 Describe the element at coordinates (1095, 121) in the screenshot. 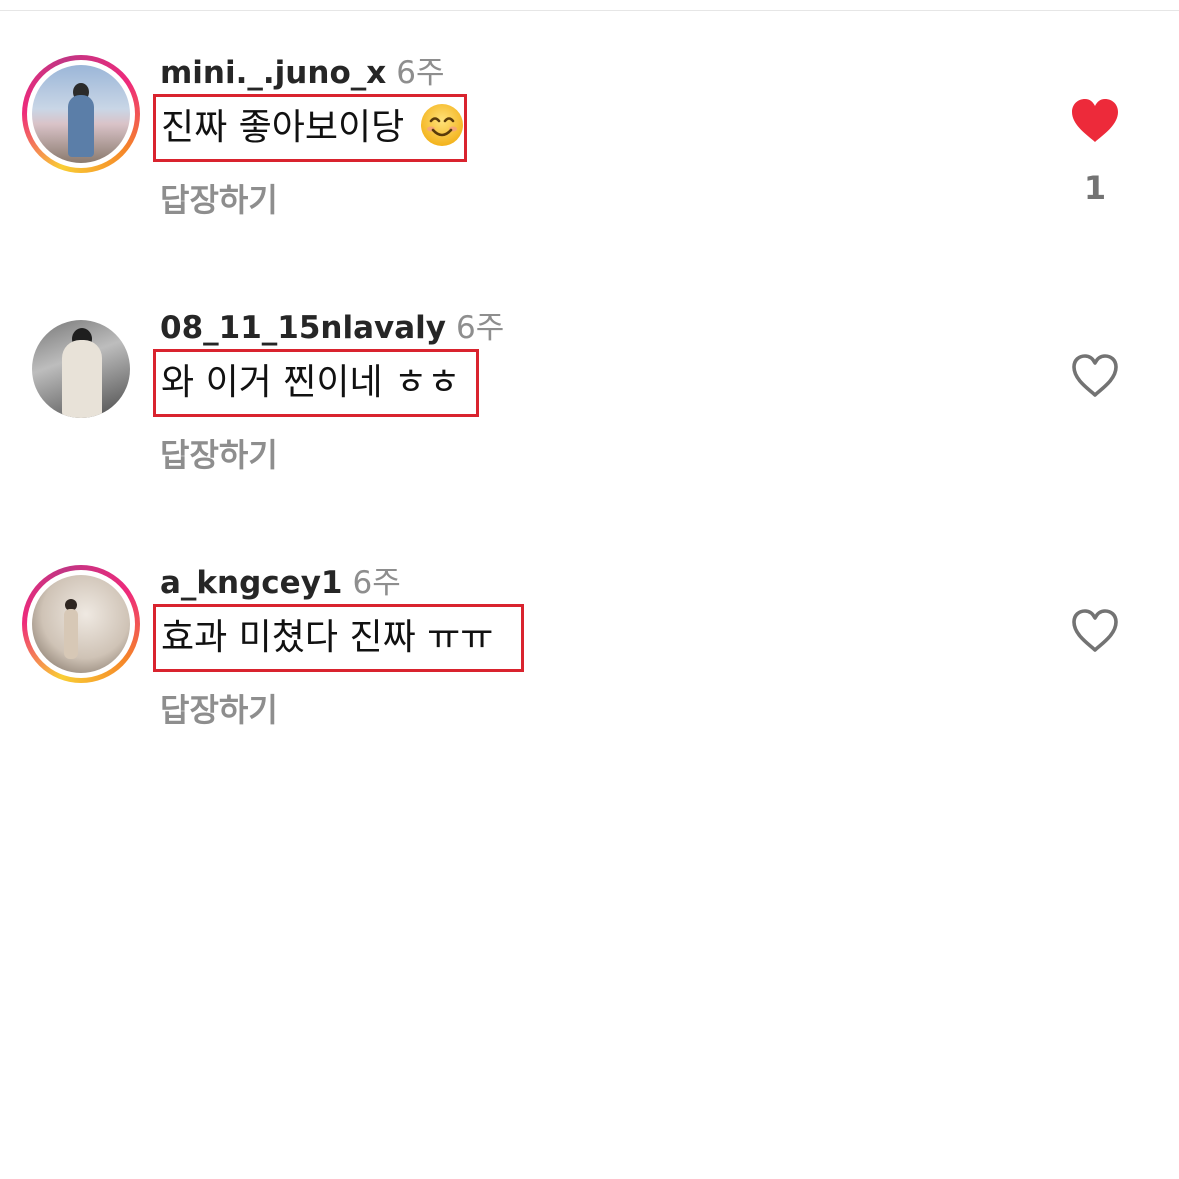

I see `heart-filled-icon` at that location.